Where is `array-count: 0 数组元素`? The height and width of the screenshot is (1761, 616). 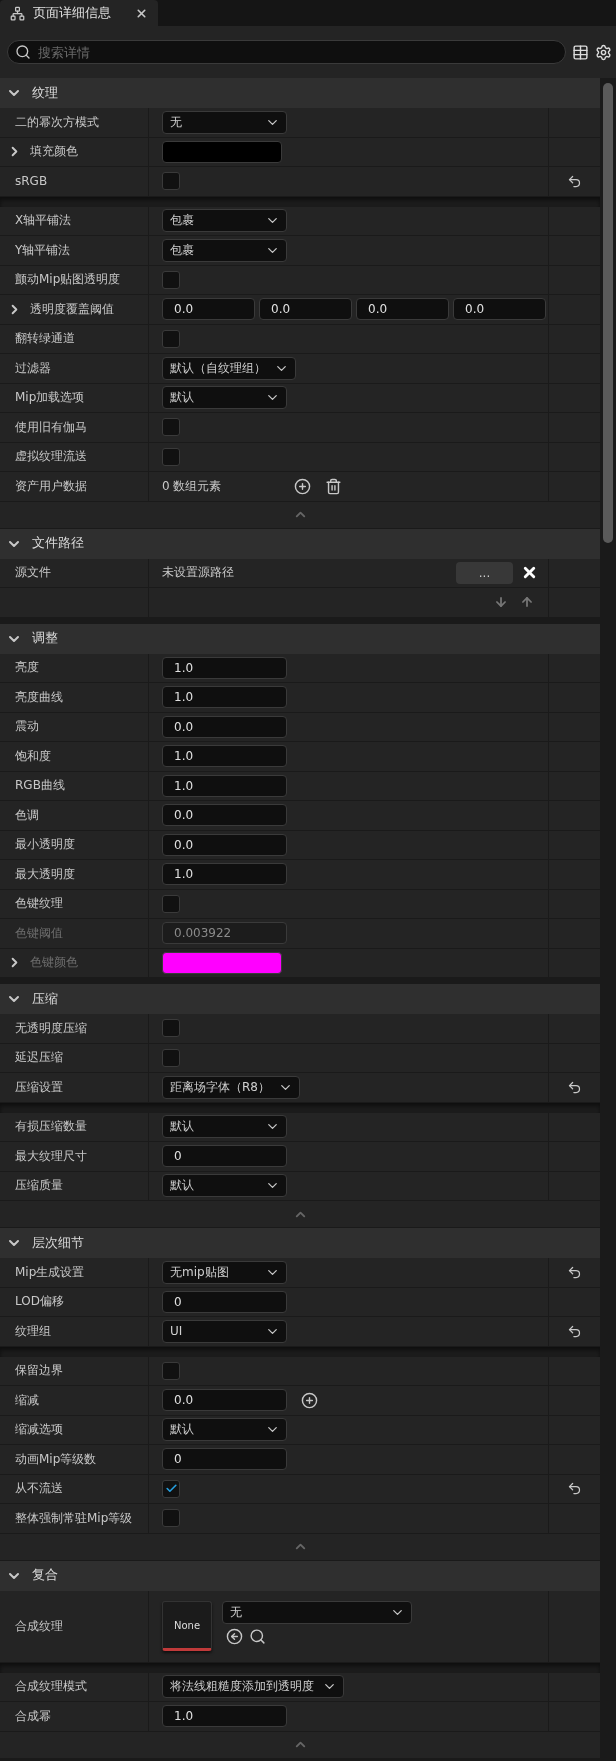 array-count: 0 数组元素 is located at coordinates (192, 486).